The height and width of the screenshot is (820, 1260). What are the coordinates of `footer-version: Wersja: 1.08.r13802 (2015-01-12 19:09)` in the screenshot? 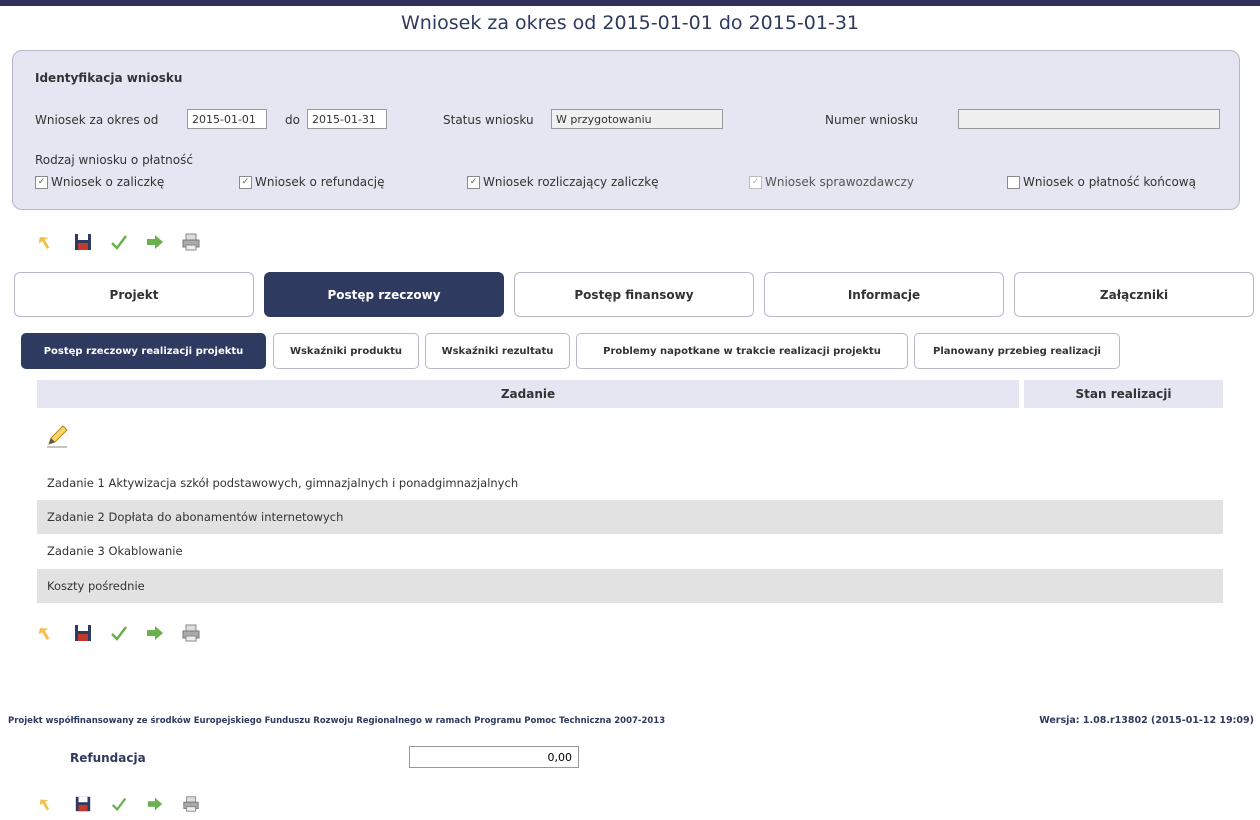 It's located at (1146, 720).